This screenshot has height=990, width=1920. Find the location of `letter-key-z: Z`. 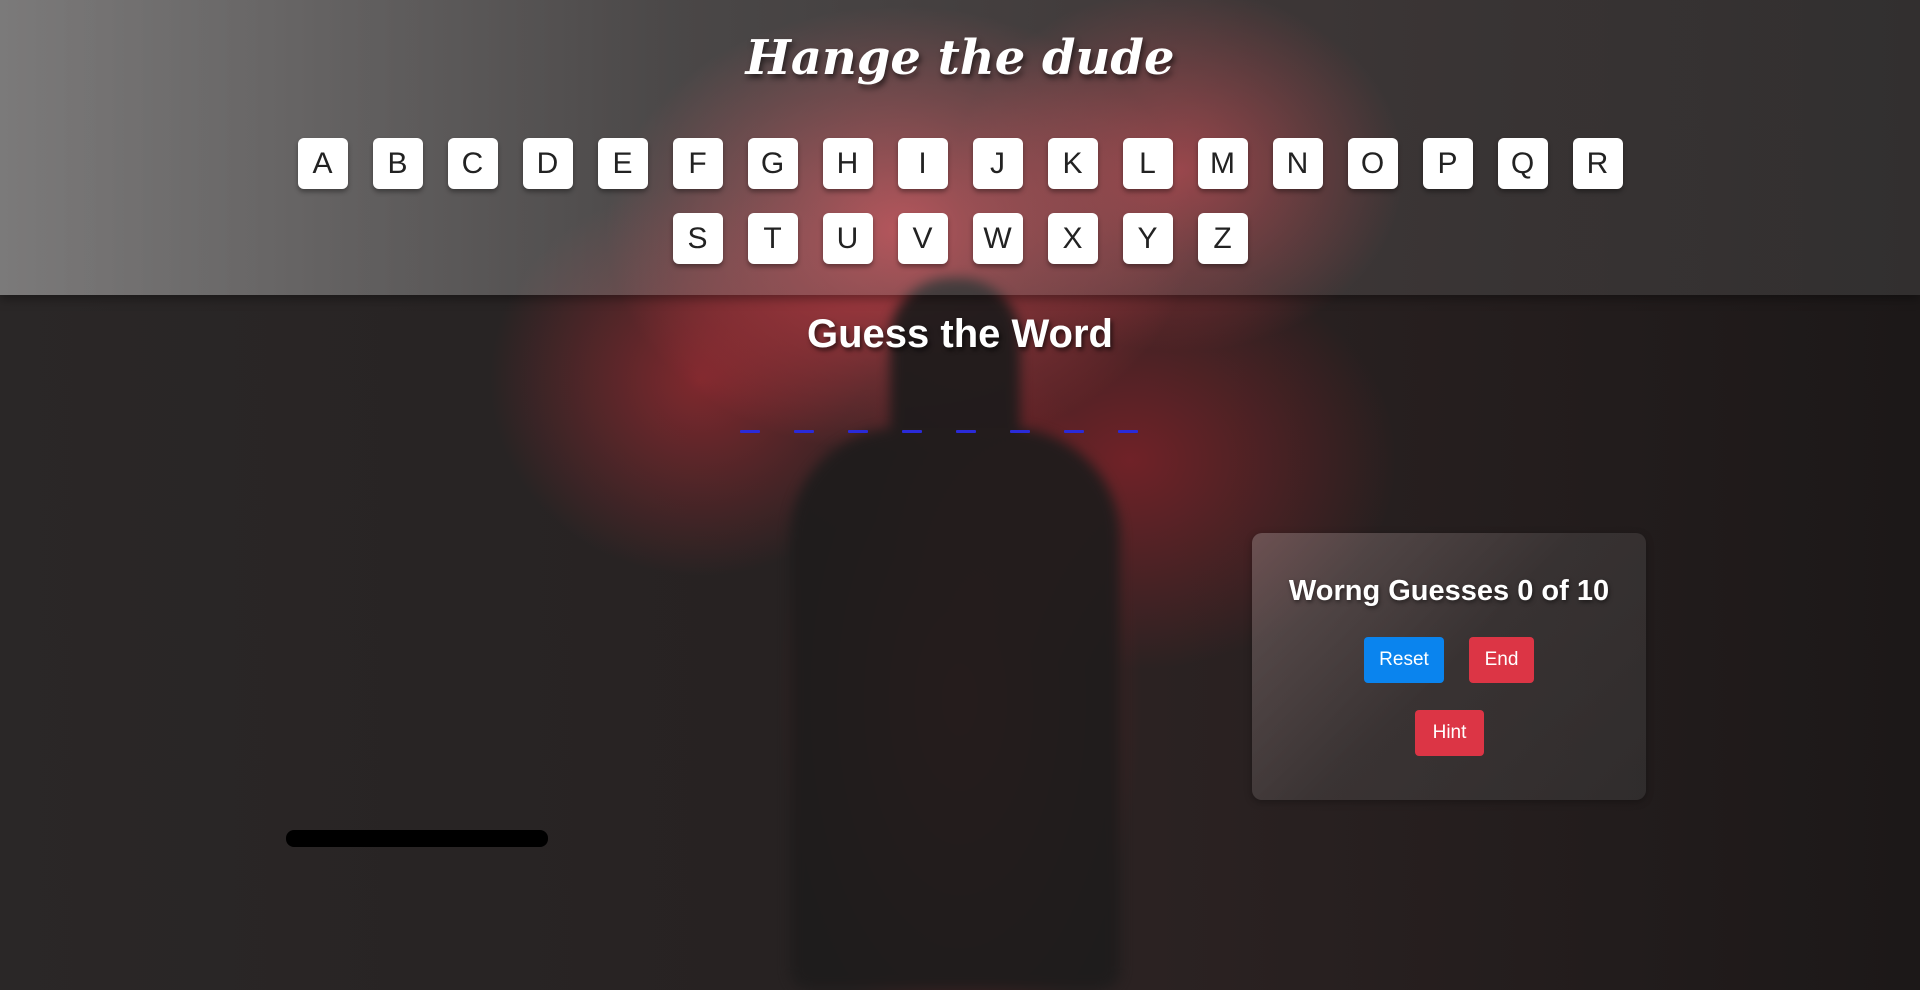

letter-key-z: Z is located at coordinates (1222, 238).